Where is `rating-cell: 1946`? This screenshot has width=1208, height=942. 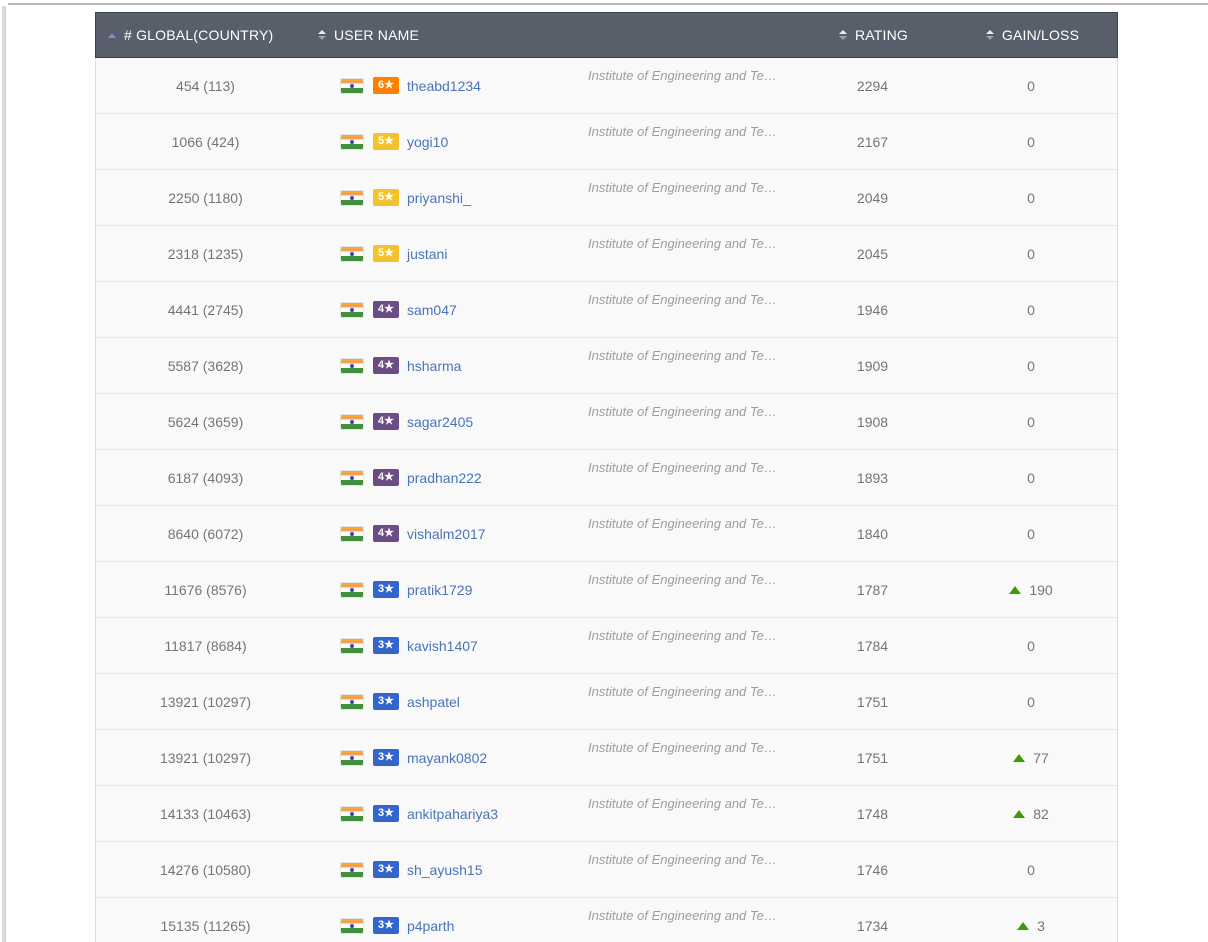 rating-cell: 1946 is located at coordinates (872, 309).